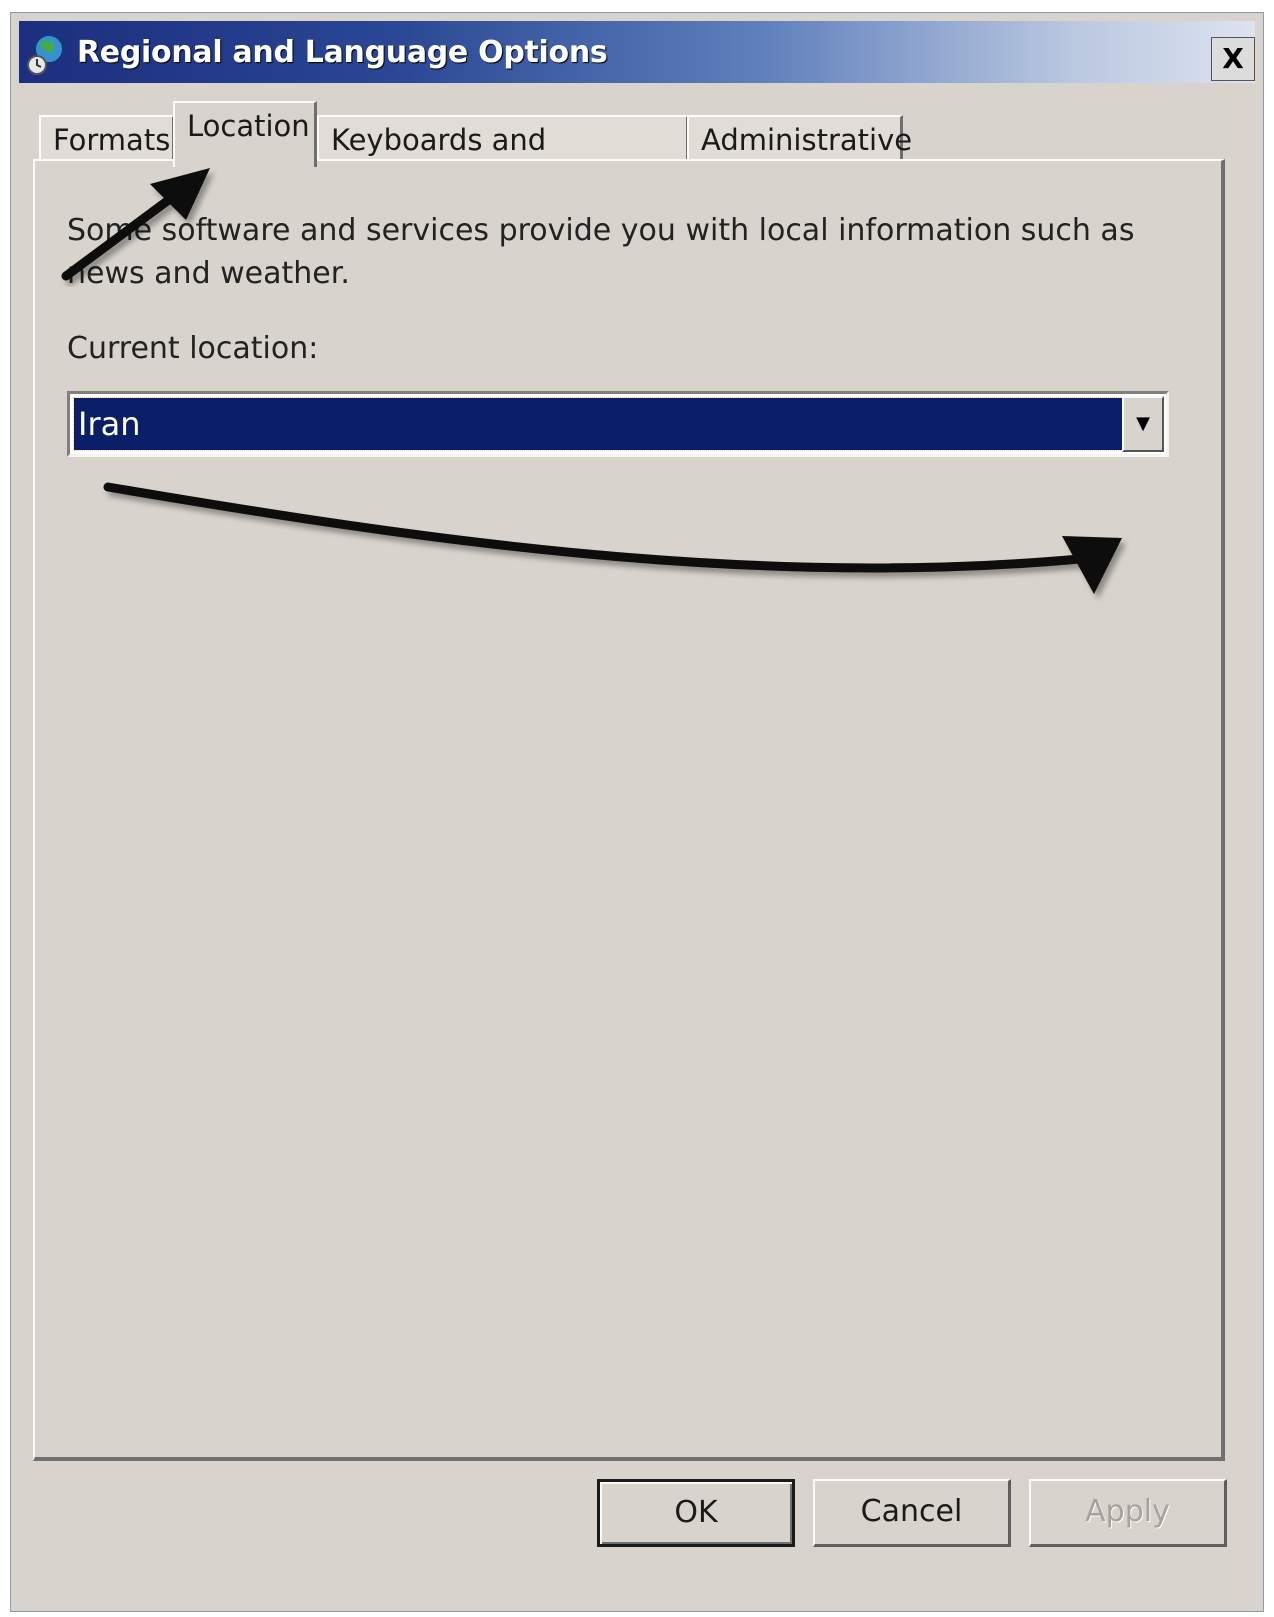 This screenshot has width=1274, height=1617. What do you see at coordinates (598, 424) in the screenshot?
I see `current-location-value: Iran` at bounding box center [598, 424].